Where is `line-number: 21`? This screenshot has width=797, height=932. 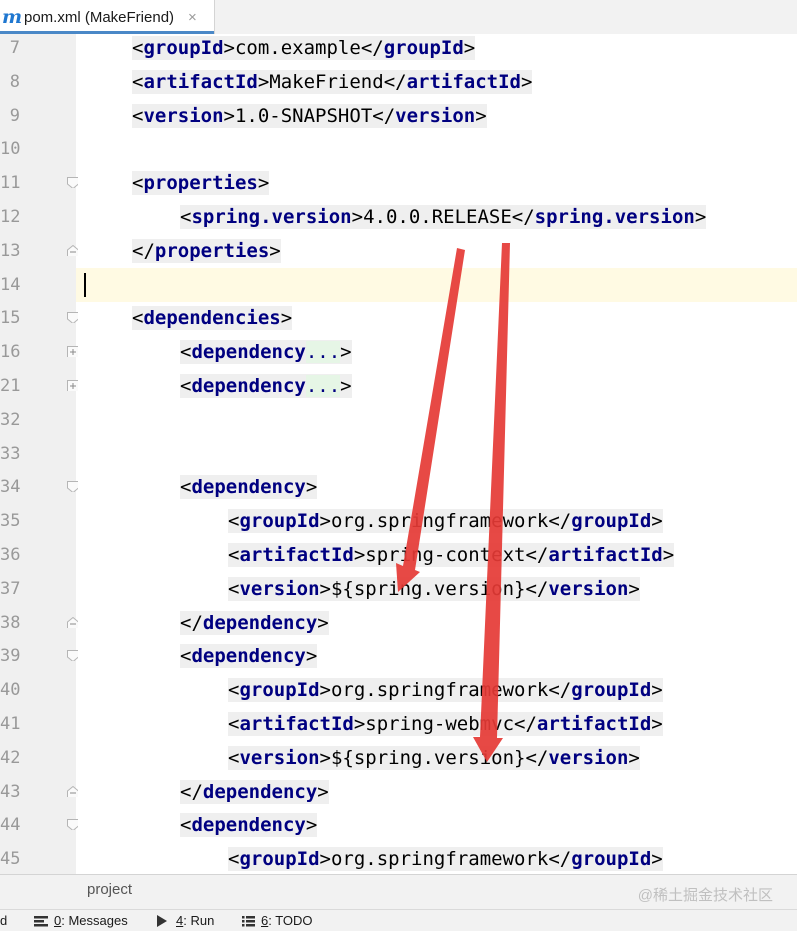
line-number: 21 is located at coordinates (10, 386).